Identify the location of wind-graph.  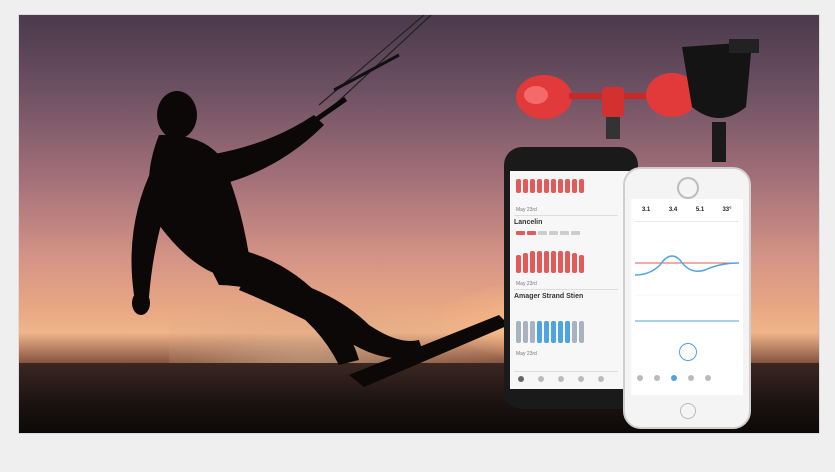
(687, 288).